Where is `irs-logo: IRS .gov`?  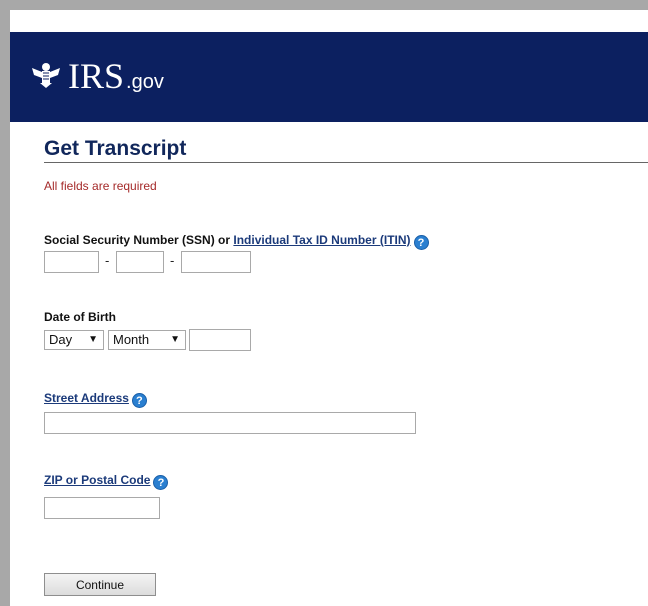 irs-logo: IRS .gov is located at coordinates (97, 76).